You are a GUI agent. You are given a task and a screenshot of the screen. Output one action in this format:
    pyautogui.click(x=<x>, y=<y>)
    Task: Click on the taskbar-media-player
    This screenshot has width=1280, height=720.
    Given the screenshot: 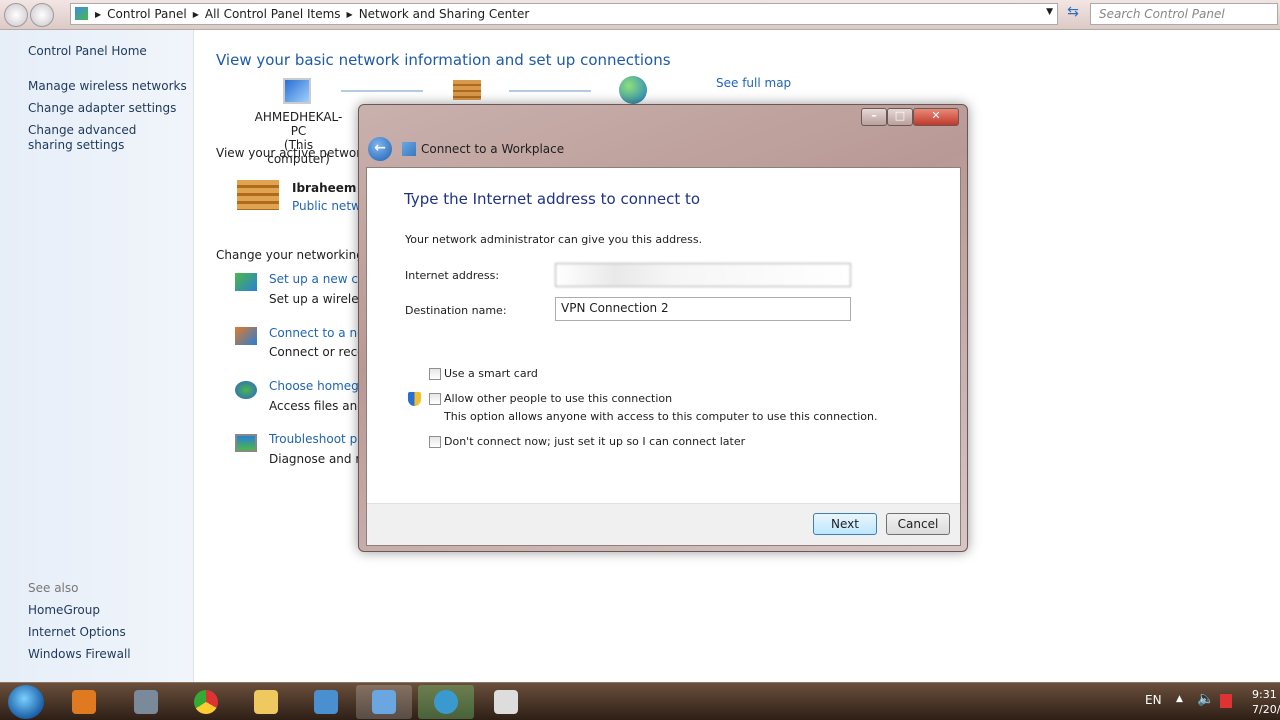 What is the action you would take?
    pyautogui.click(x=84, y=702)
    